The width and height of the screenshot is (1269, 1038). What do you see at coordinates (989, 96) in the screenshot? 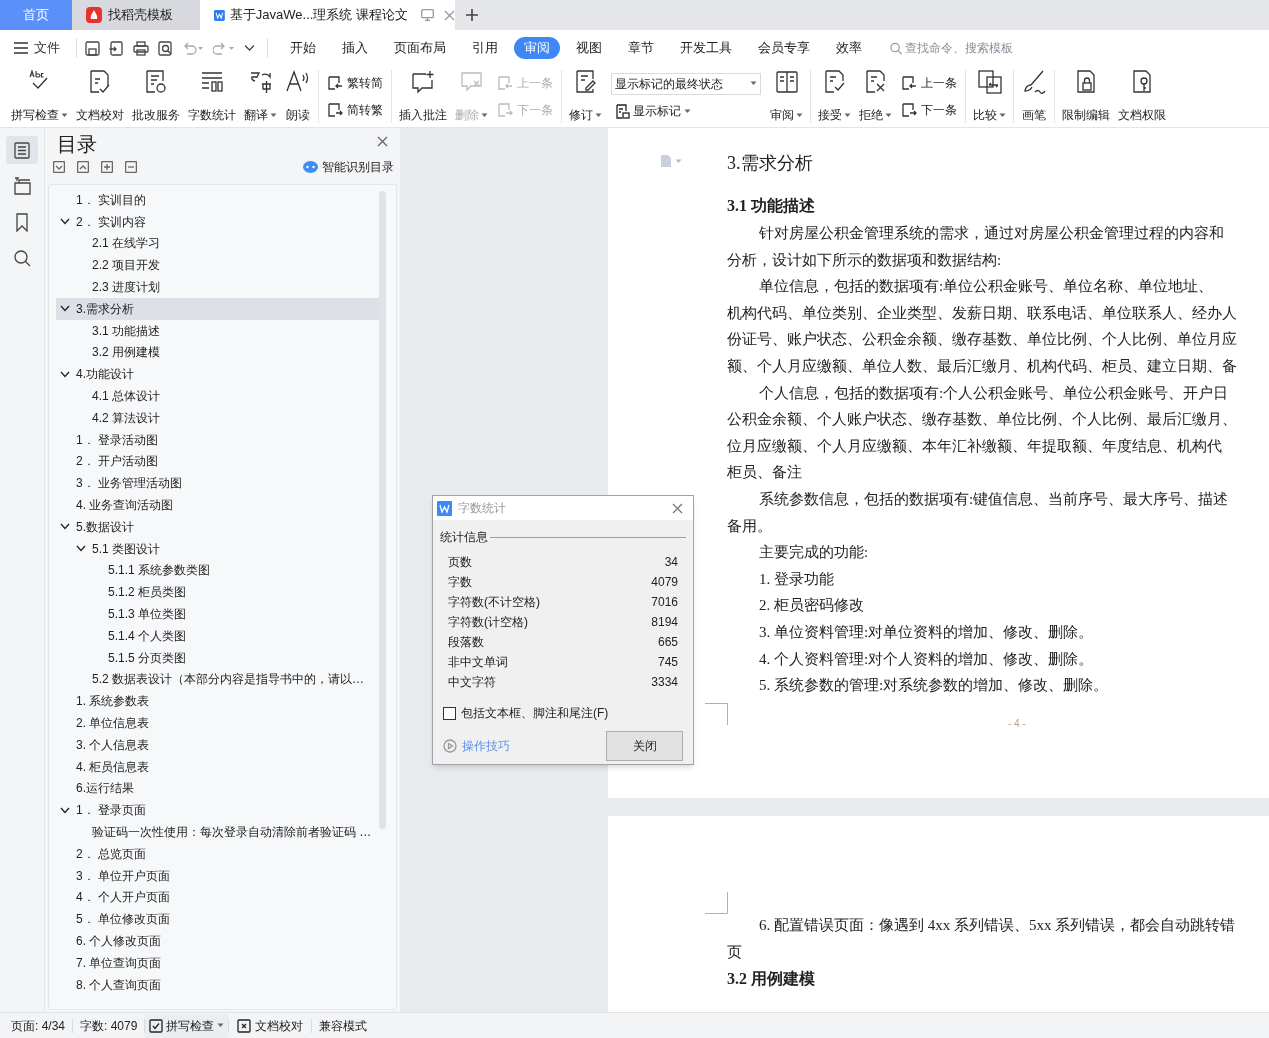
I see `ribbon-button: 比较` at bounding box center [989, 96].